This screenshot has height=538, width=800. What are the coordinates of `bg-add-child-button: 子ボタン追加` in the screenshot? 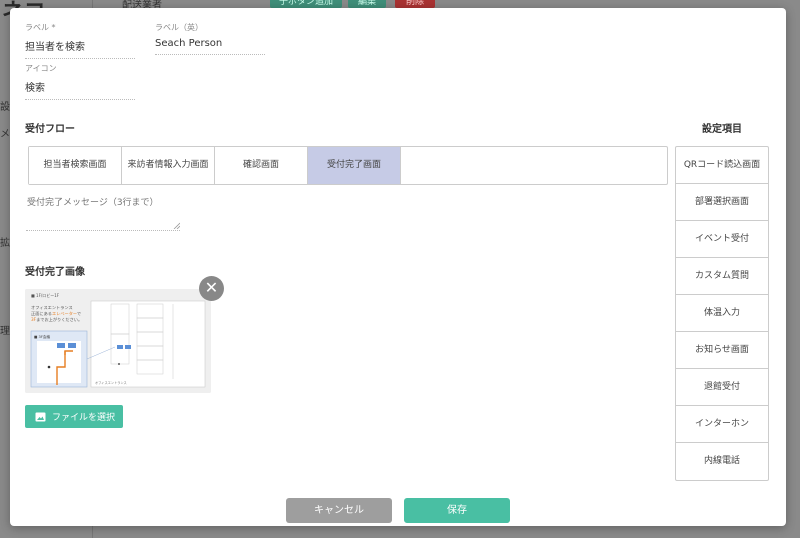 It's located at (306, 4).